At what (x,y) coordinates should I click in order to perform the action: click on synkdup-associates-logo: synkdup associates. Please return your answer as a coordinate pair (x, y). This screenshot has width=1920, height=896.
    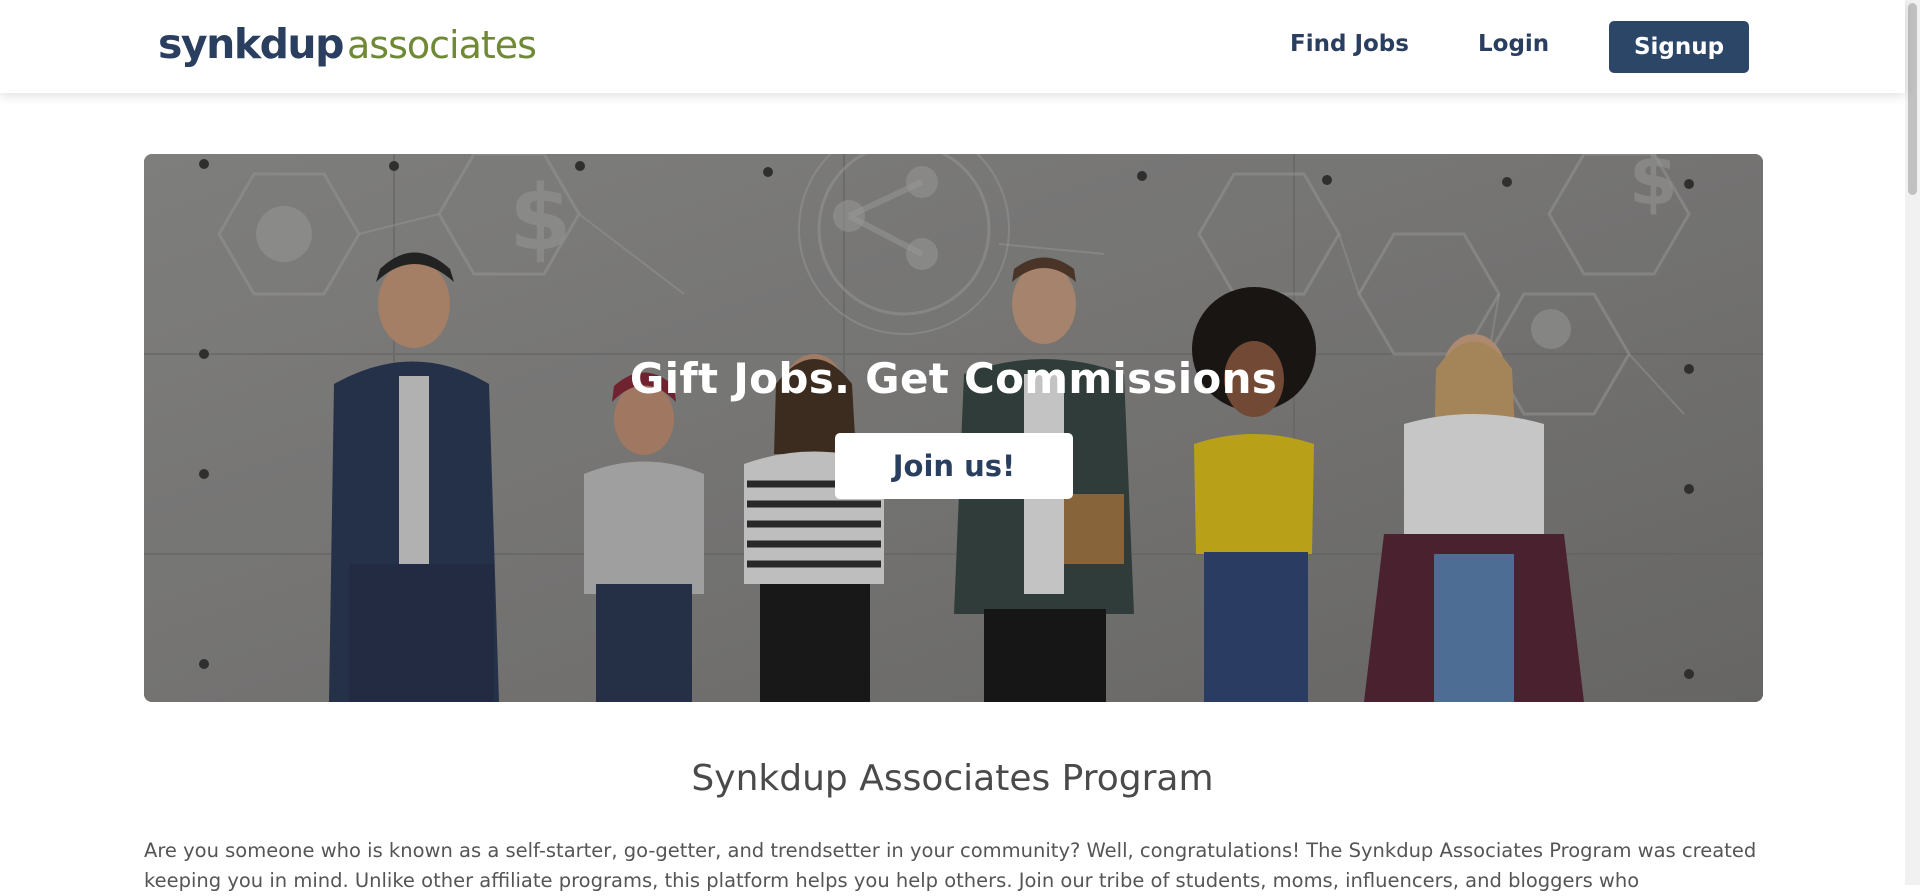
    Looking at the image, I should click on (347, 45).